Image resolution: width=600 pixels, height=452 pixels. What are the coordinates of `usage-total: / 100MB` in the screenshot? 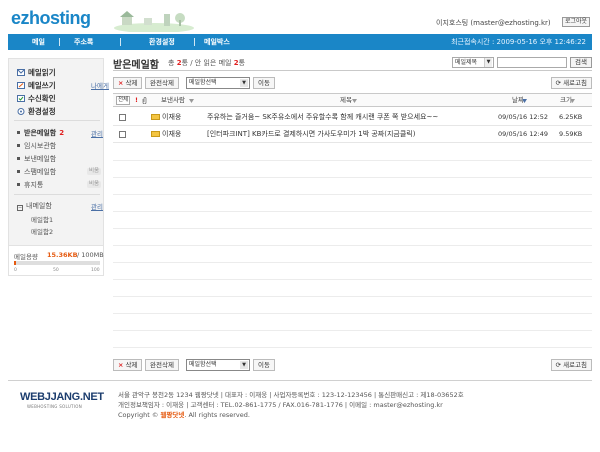 It's located at (90, 255).